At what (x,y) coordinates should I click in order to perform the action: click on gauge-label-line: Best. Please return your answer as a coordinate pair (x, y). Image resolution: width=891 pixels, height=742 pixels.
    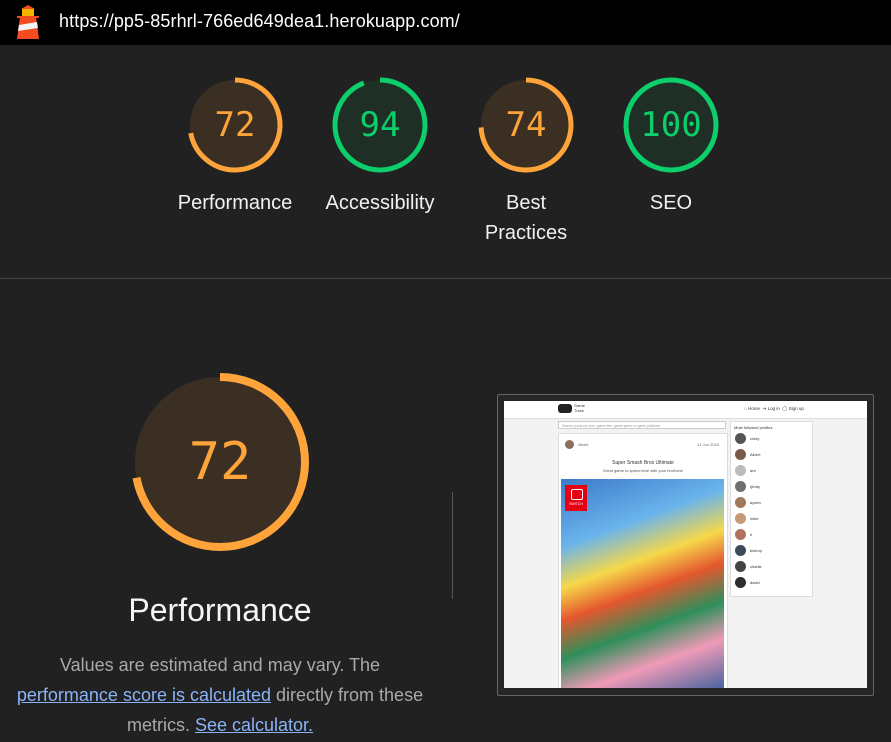
    Looking at the image, I should click on (526, 203).